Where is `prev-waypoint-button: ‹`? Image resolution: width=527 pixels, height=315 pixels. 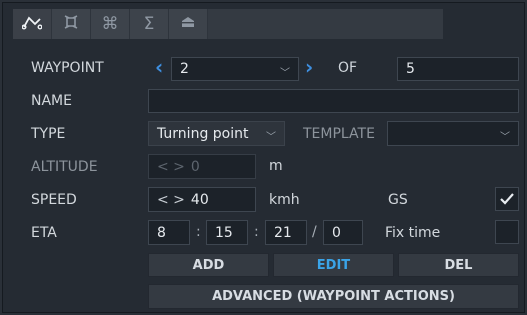
prev-waypoint-button: ‹ is located at coordinates (159, 67).